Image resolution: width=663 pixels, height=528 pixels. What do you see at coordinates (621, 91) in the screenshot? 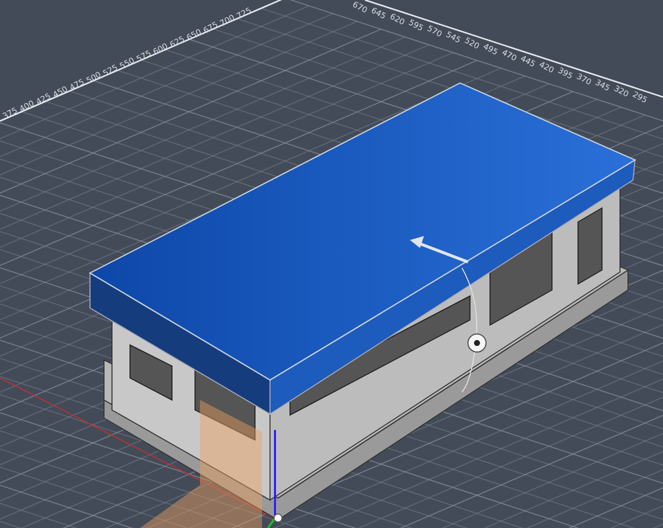
I see `ruler-label: 320` at bounding box center [621, 91].